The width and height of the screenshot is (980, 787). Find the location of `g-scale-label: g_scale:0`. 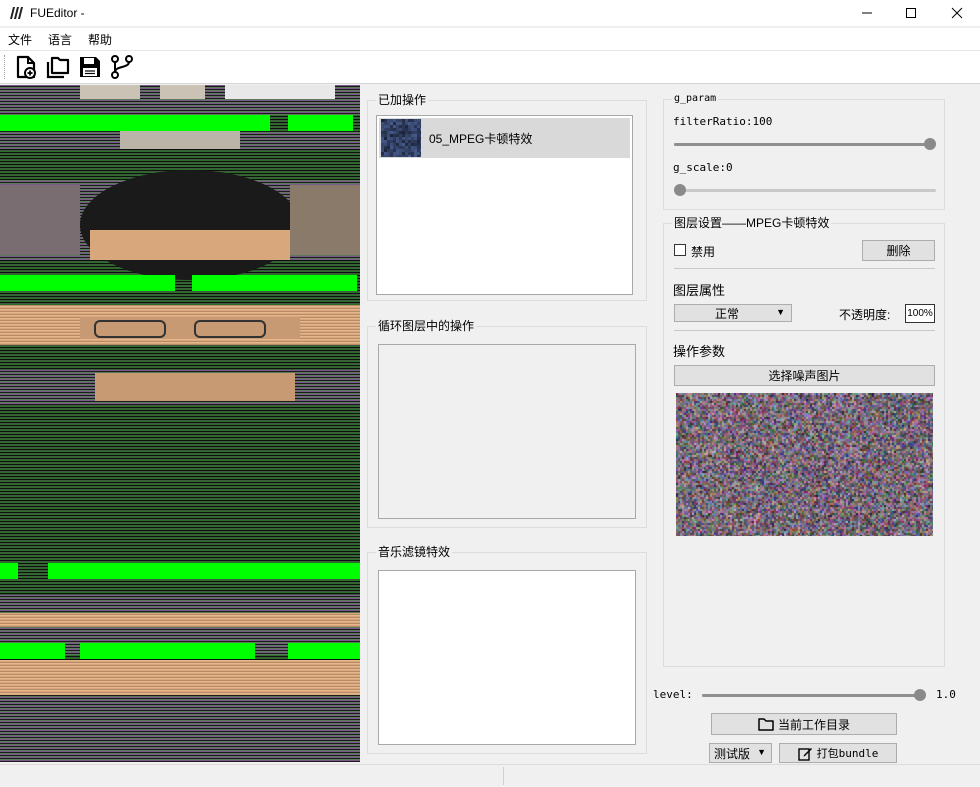

g-scale-label: g_scale:0 is located at coordinates (703, 167).